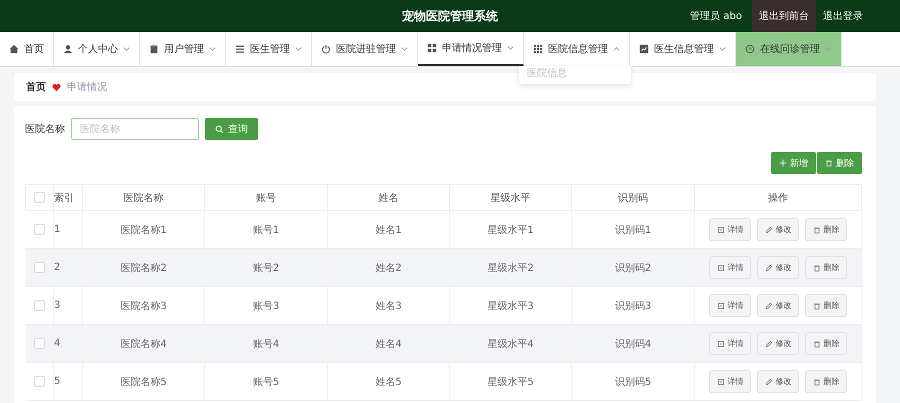 Image resolution: width=900 pixels, height=403 pixels. I want to click on column-header: 星级水平, so click(511, 197).